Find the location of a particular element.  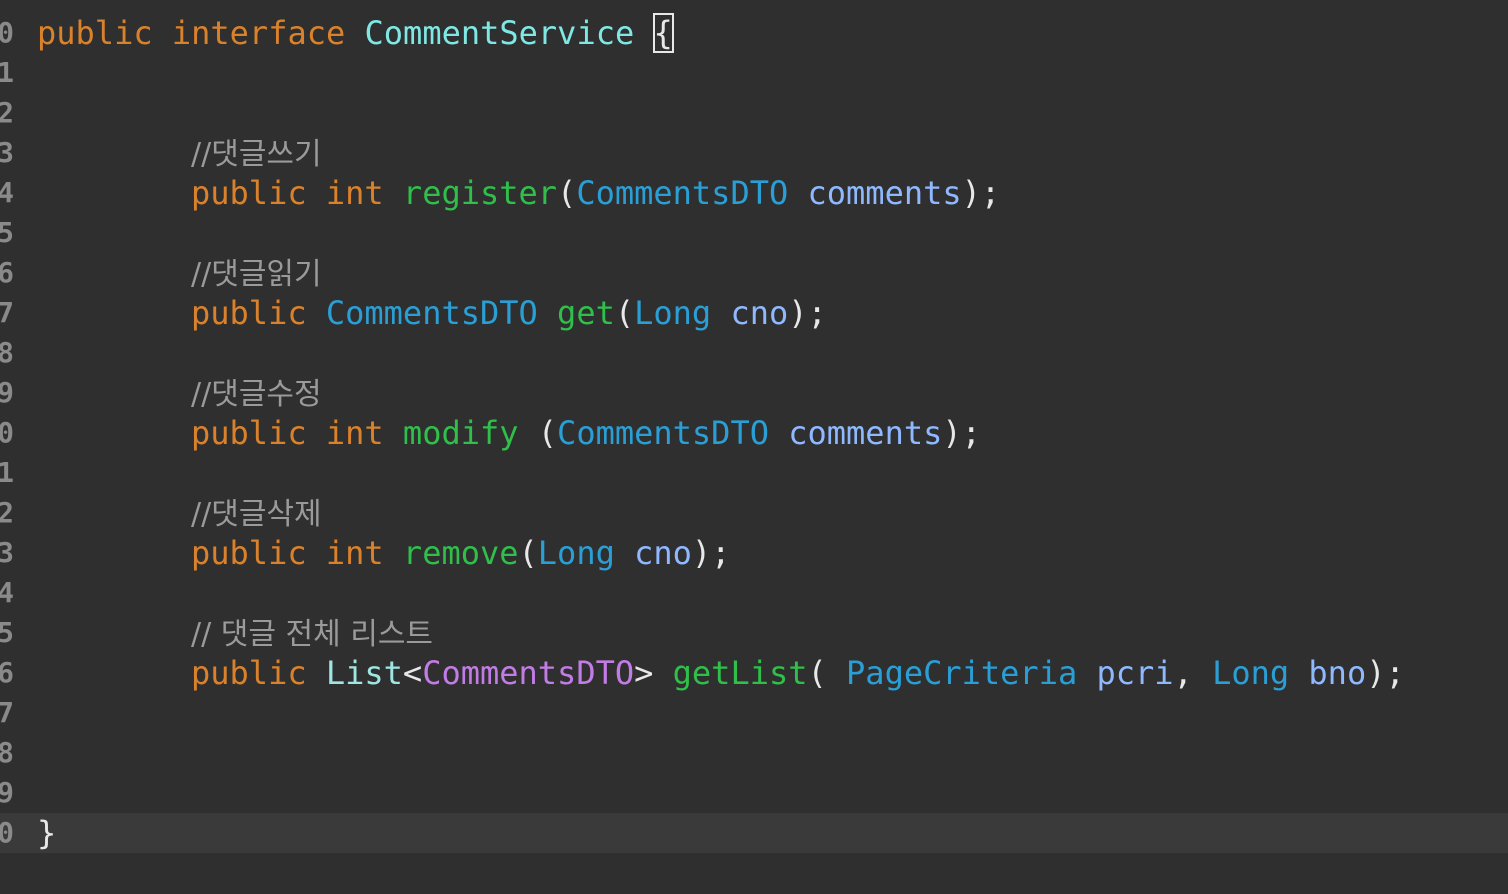

angle-bracket: > is located at coordinates (644, 673).